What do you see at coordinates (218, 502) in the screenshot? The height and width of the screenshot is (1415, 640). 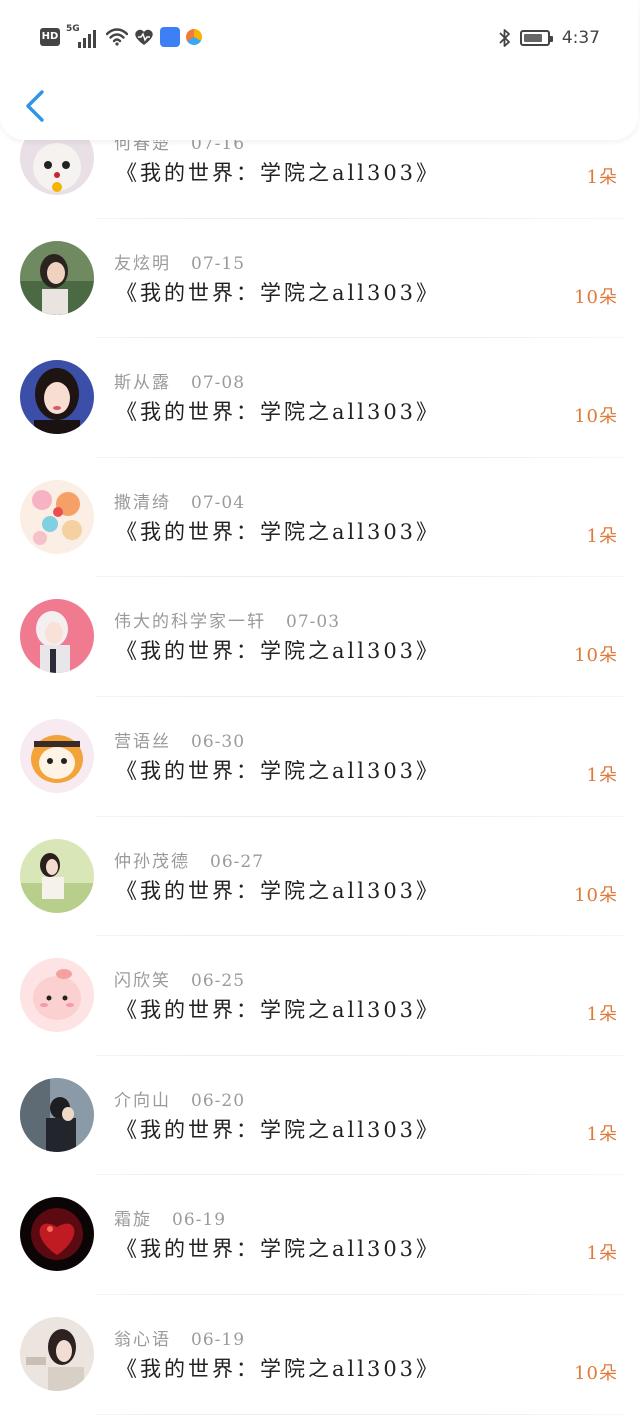 I see `date: 07-04` at bounding box center [218, 502].